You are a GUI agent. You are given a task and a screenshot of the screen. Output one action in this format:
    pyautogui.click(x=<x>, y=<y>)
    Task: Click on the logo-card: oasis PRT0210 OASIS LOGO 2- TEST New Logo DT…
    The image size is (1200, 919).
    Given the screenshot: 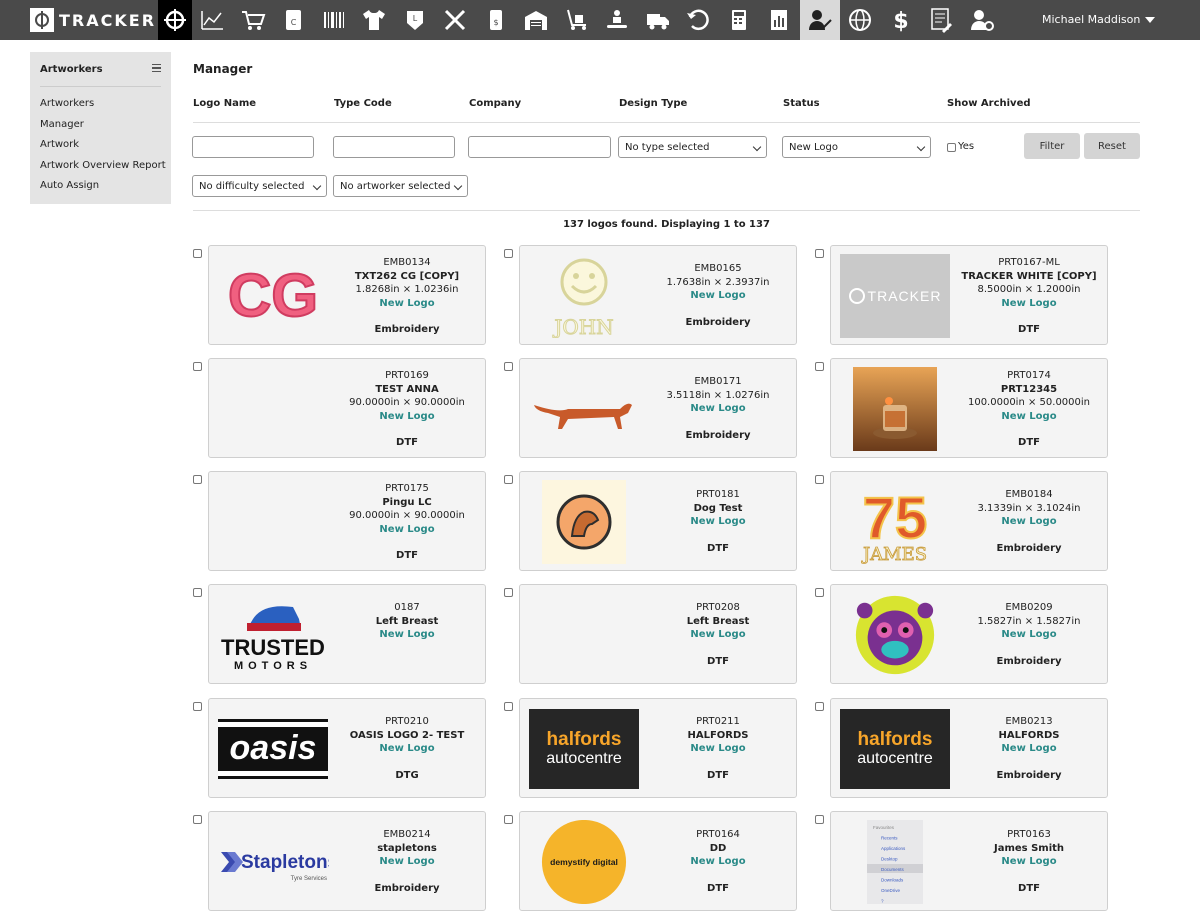 What is the action you would take?
    pyautogui.click(x=347, y=748)
    